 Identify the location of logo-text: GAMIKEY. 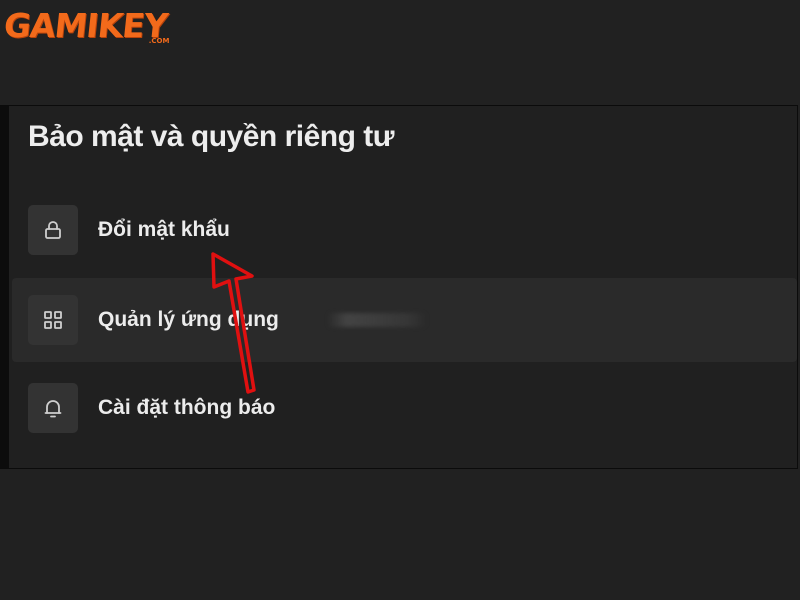
(85, 25).